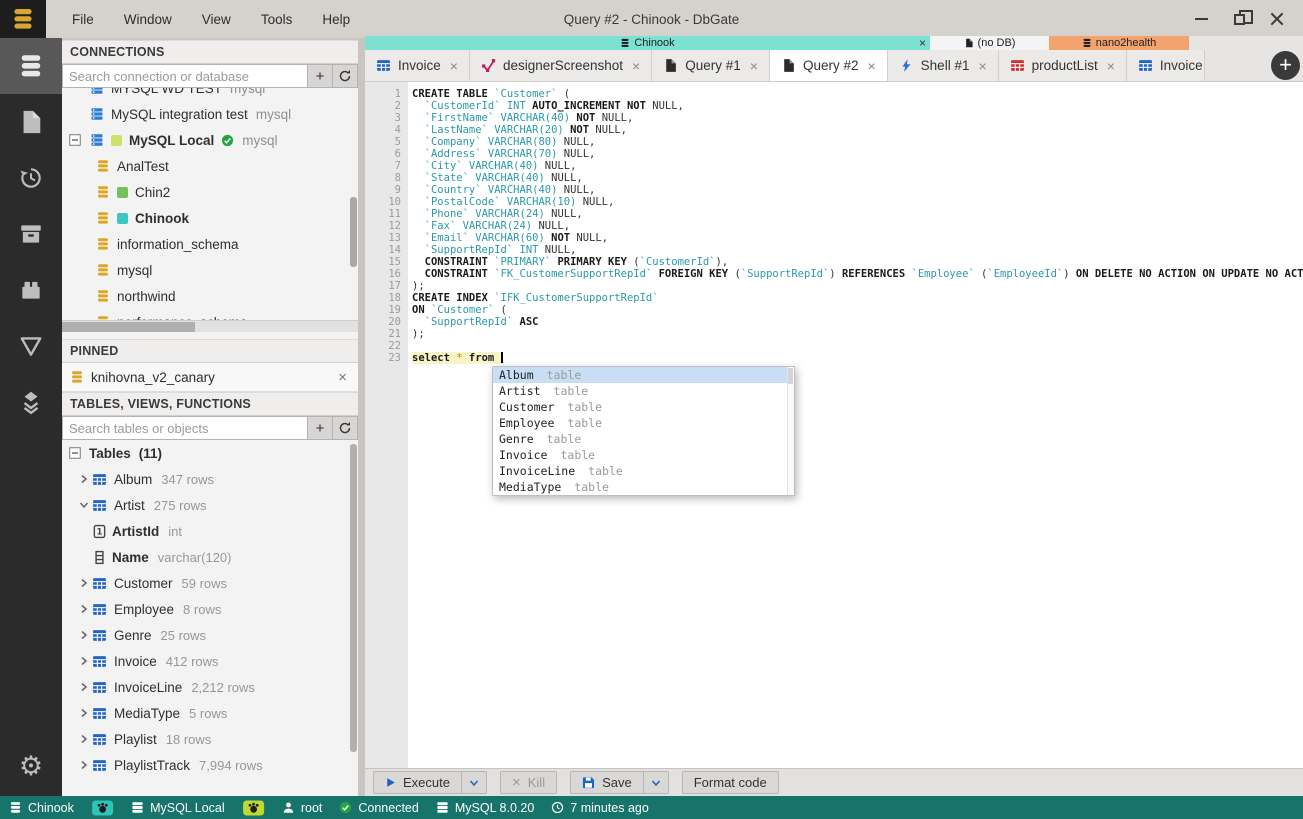 This screenshot has width=1303, height=819. What do you see at coordinates (474, 782) in the screenshot?
I see `execute-dropdown-button` at bounding box center [474, 782].